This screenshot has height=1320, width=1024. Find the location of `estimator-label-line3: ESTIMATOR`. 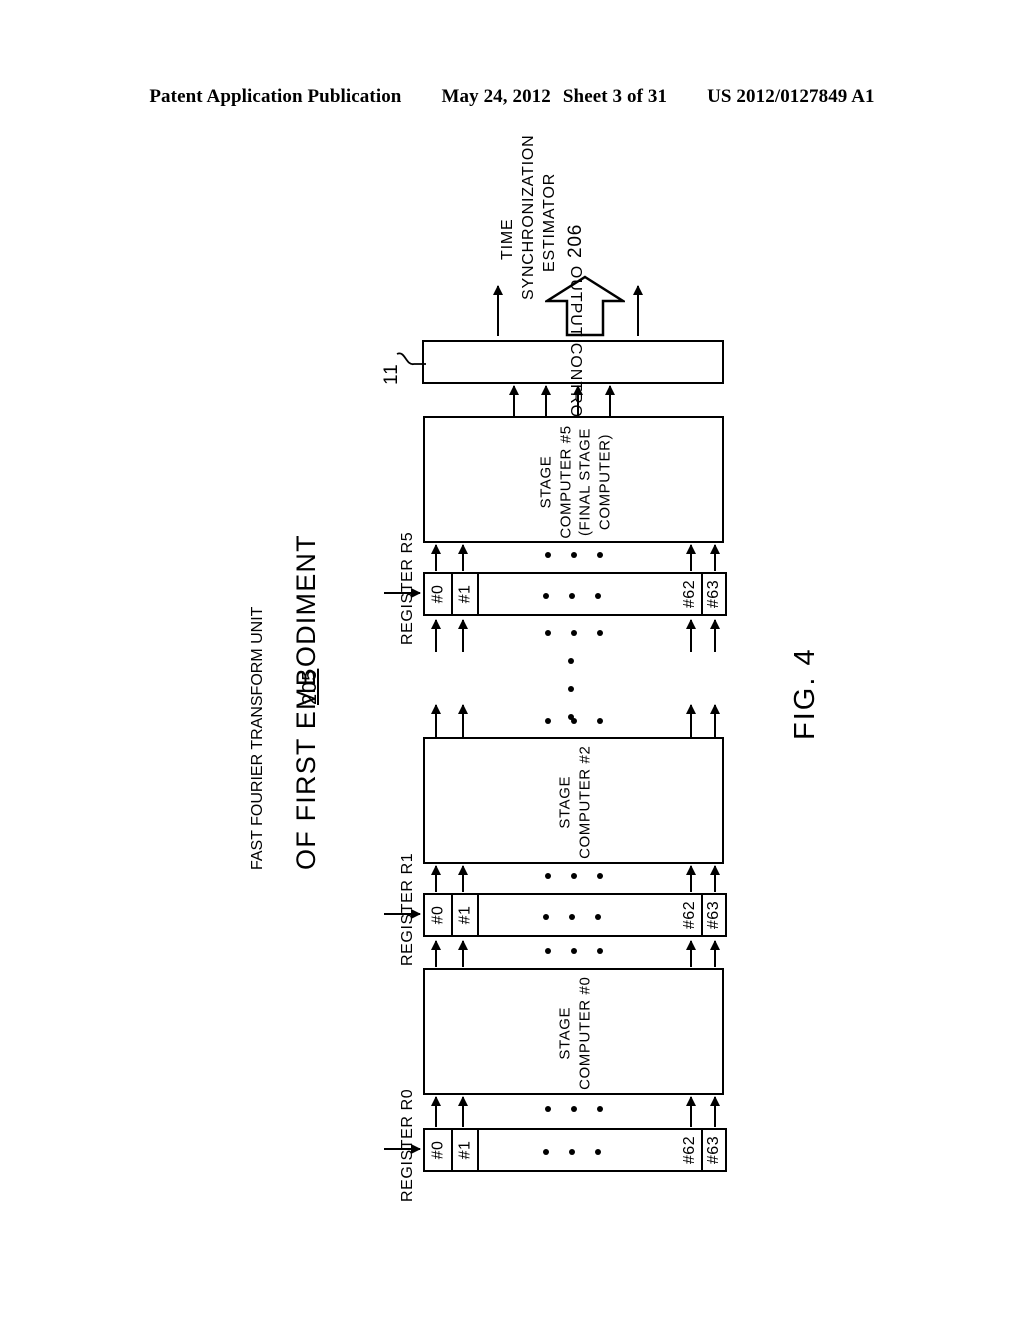

estimator-label-line3: ESTIMATOR is located at coordinates (549, 222).